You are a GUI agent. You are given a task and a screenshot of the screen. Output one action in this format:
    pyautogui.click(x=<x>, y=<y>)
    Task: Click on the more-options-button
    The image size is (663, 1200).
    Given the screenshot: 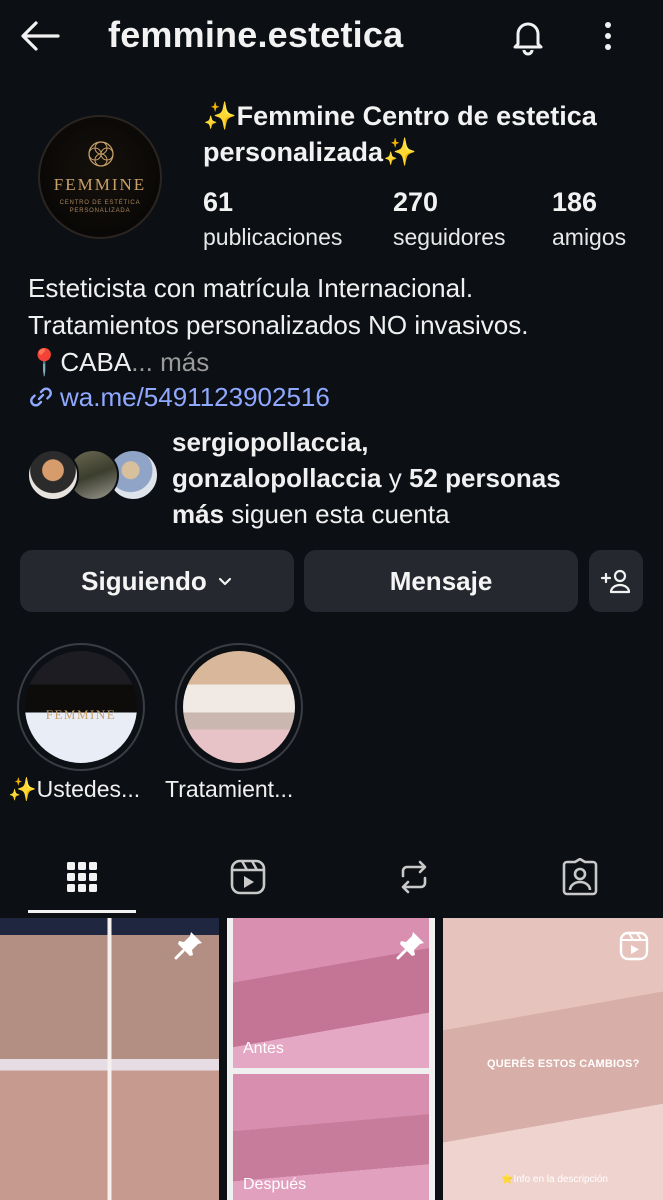 What is the action you would take?
    pyautogui.click(x=608, y=36)
    